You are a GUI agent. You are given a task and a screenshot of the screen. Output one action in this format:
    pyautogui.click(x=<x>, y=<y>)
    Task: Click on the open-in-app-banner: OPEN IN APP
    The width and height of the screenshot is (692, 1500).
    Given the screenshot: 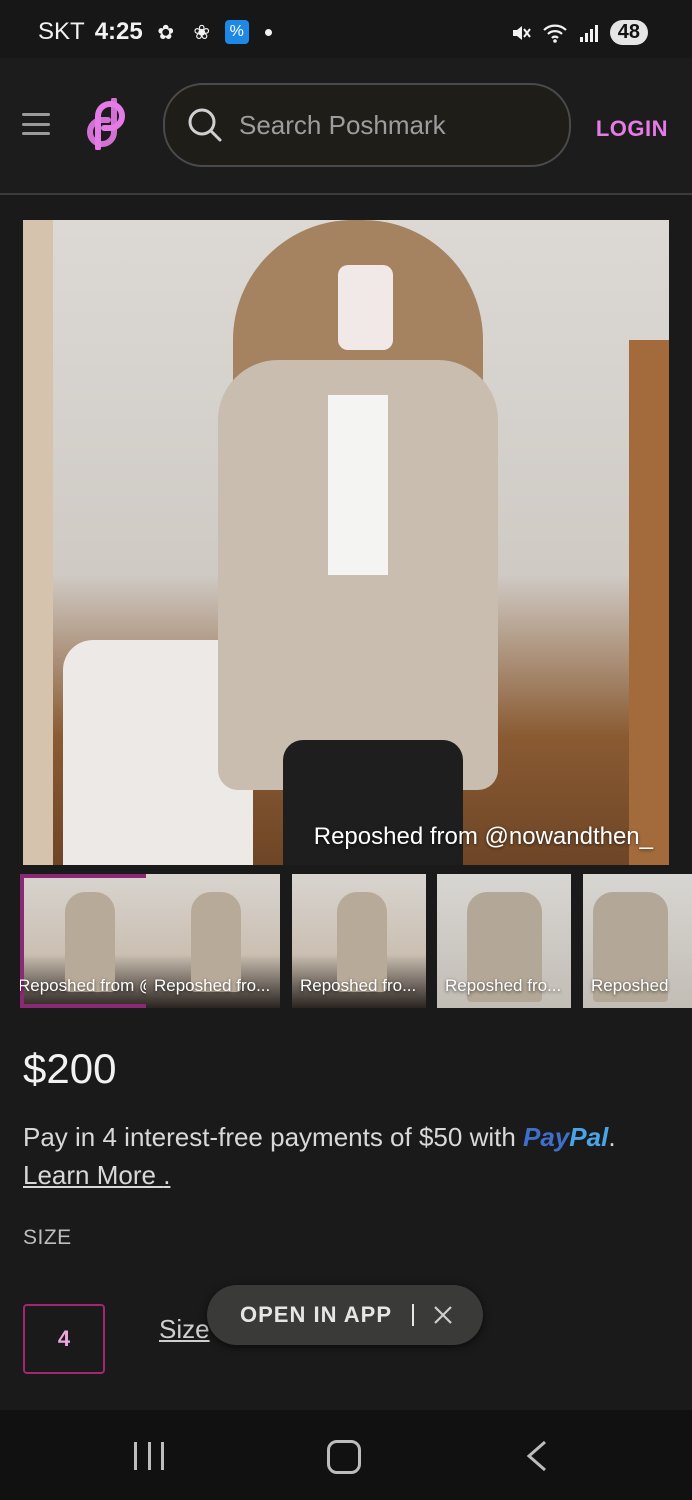 What is the action you would take?
    pyautogui.click(x=345, y=1315)
    